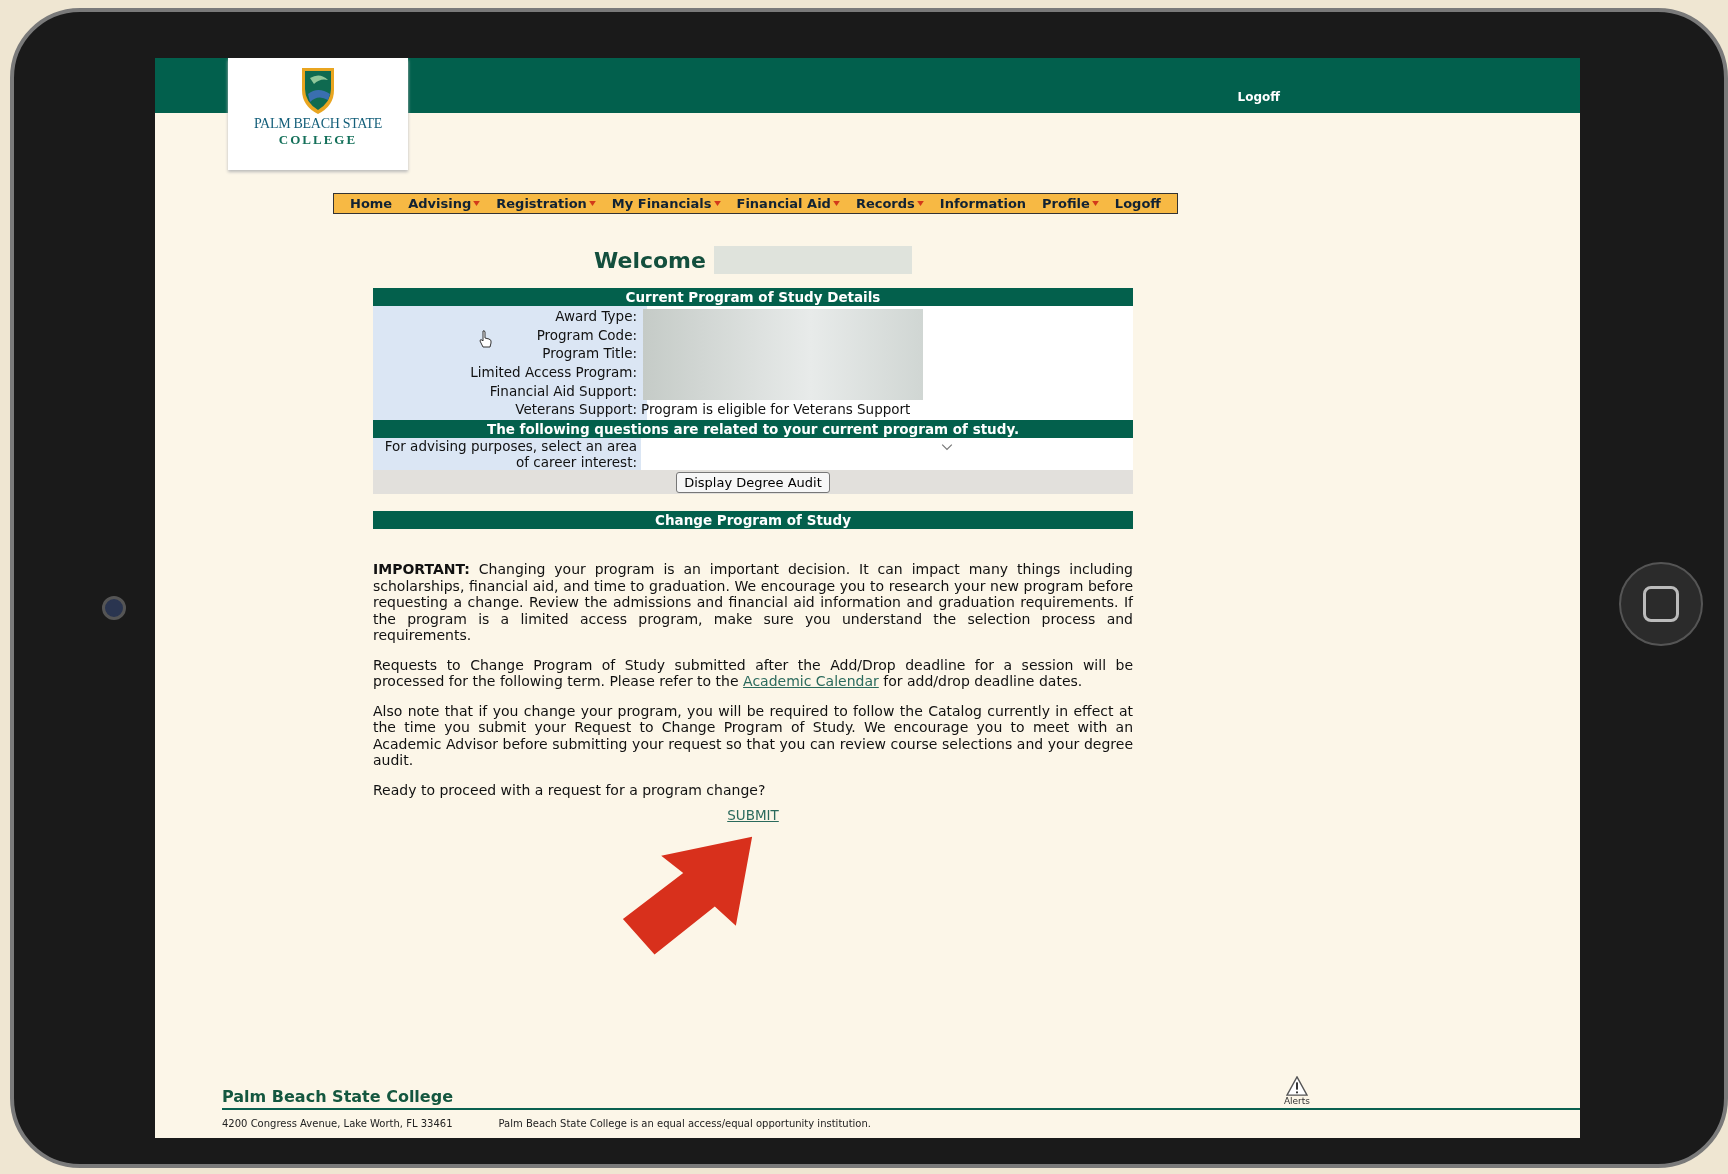 The height and width of the screenshot is (1174, 1728). I want to click on nav-menu-item: Financial Aid, so click(788, 203).